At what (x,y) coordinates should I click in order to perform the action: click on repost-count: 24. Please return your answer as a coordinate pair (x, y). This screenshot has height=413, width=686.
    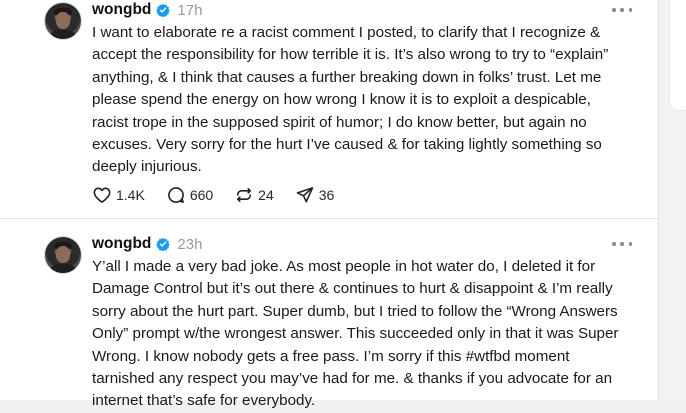
    Looking at the image, I should click on (266, 195).